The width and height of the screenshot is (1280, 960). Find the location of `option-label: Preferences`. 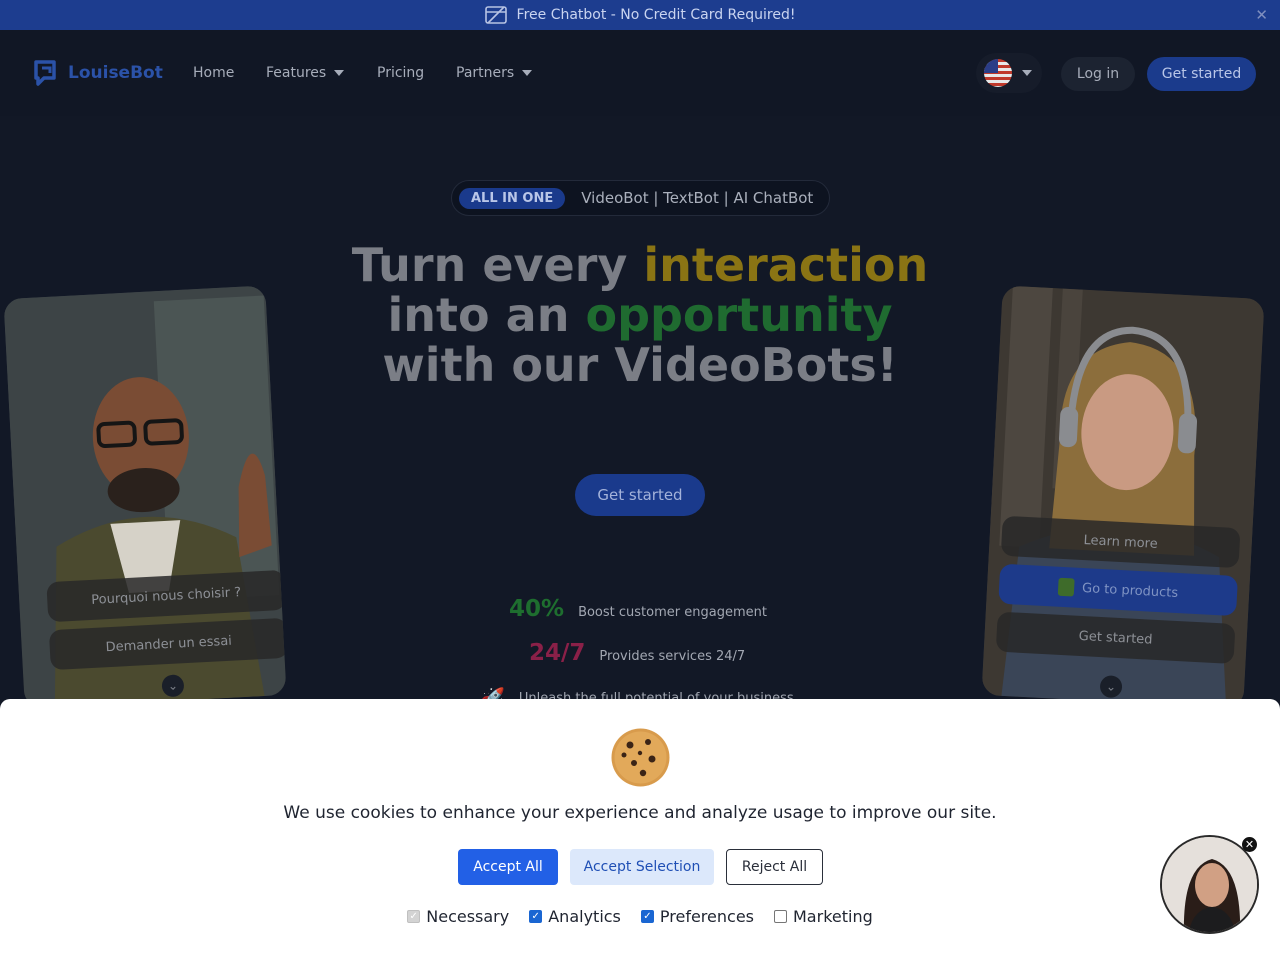

option-label: Preferences is located at coordinates (706, 916).